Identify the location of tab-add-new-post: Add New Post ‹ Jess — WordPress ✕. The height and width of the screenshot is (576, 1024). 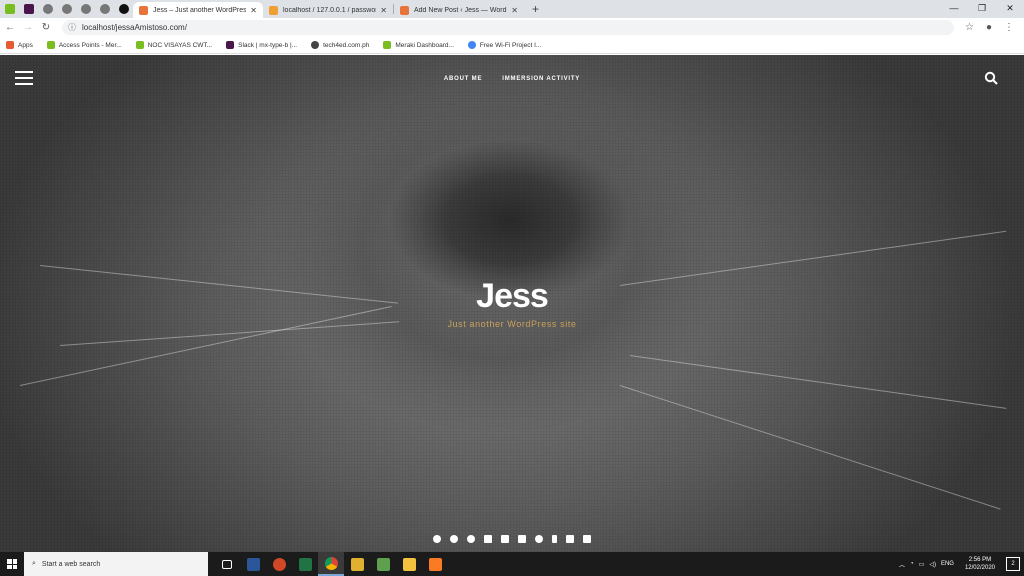
(459, 10).